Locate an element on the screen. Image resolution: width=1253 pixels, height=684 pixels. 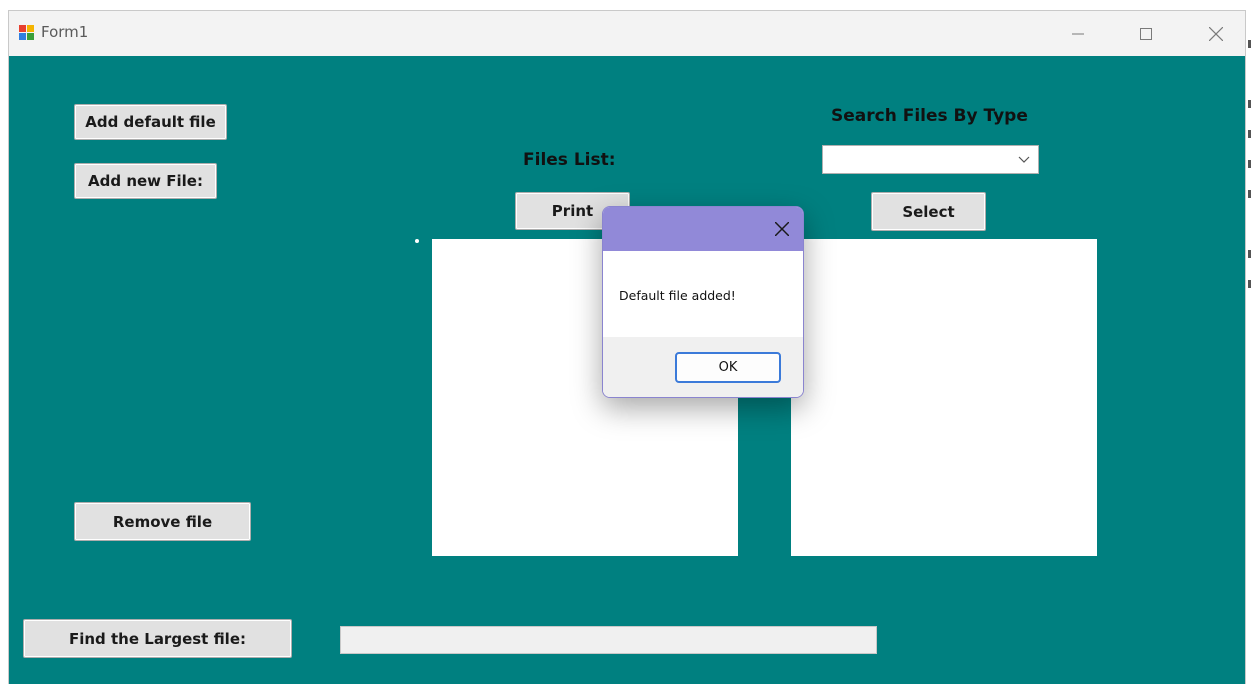
dialog-footer: OK is located at coordinates (703, 367).